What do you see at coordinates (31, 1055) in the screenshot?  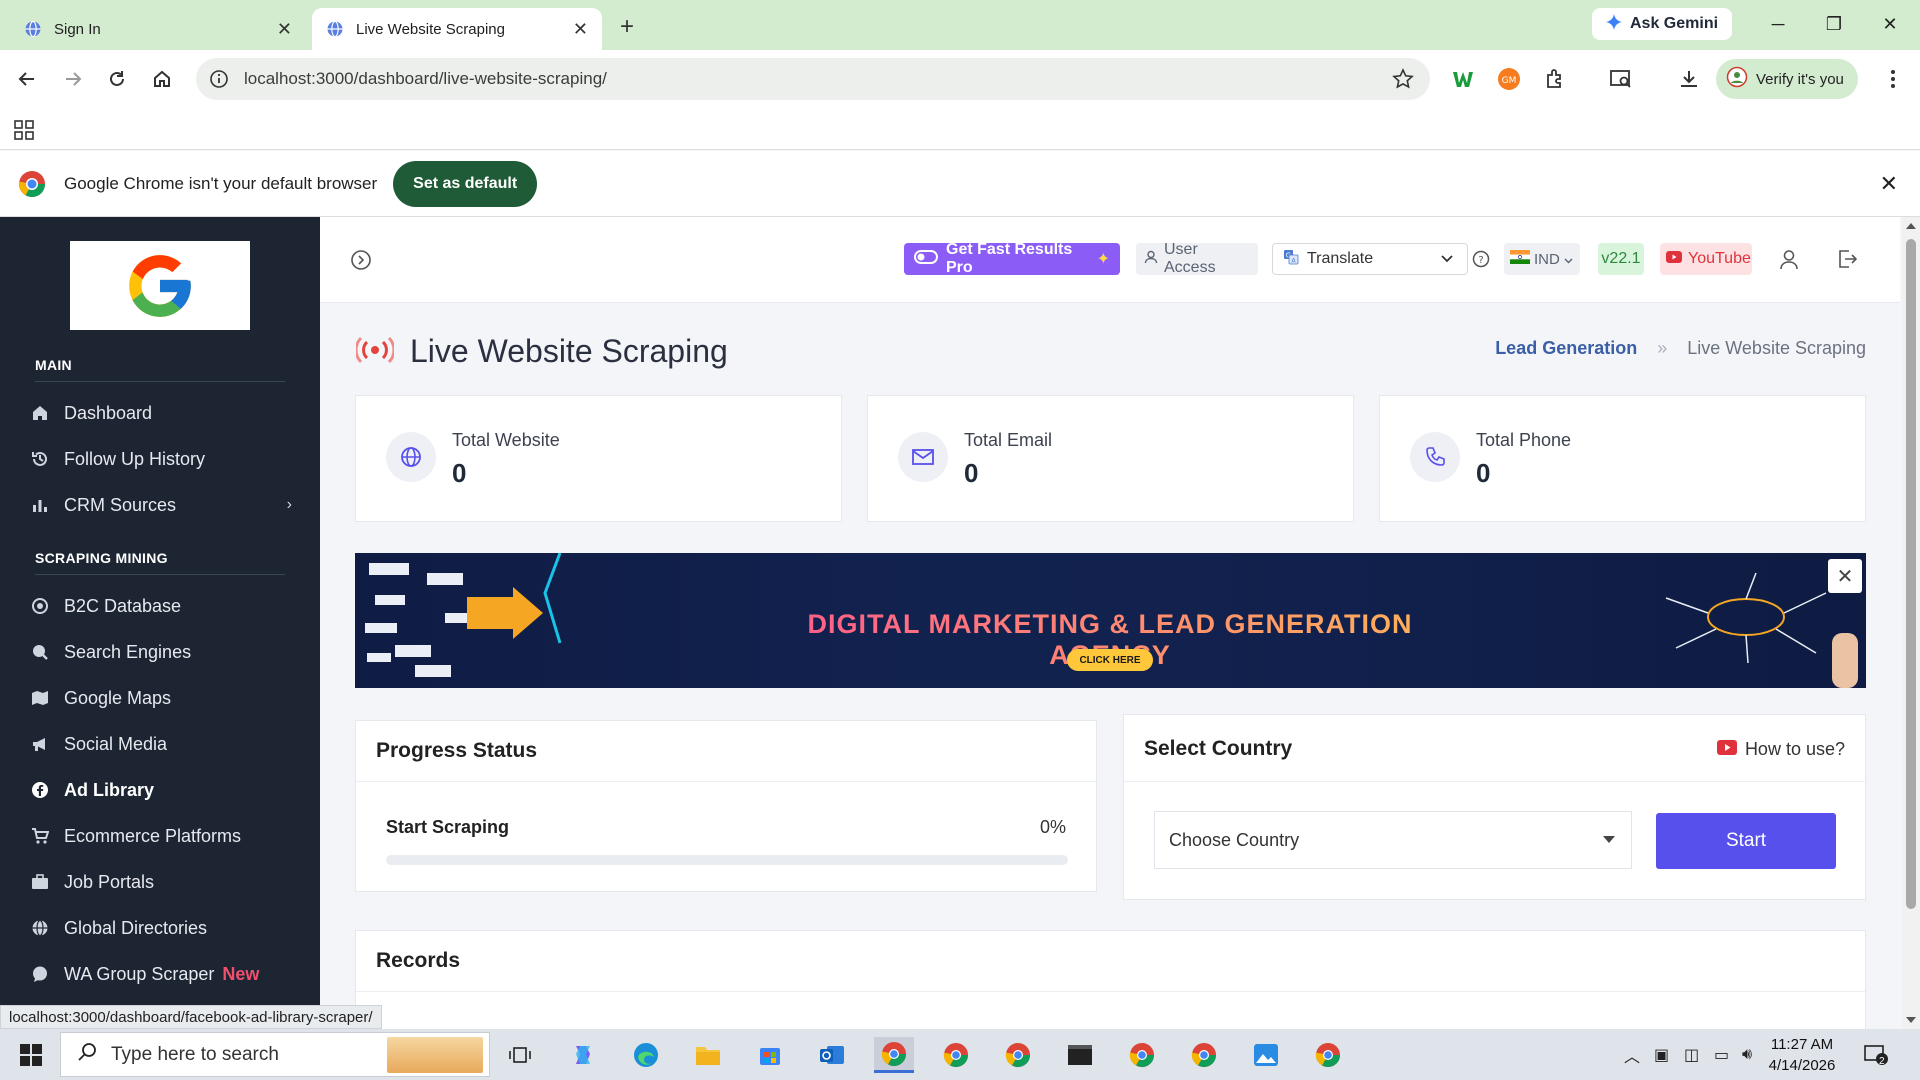 I see `windows-start-icon` at bounding box center [31, 1055].